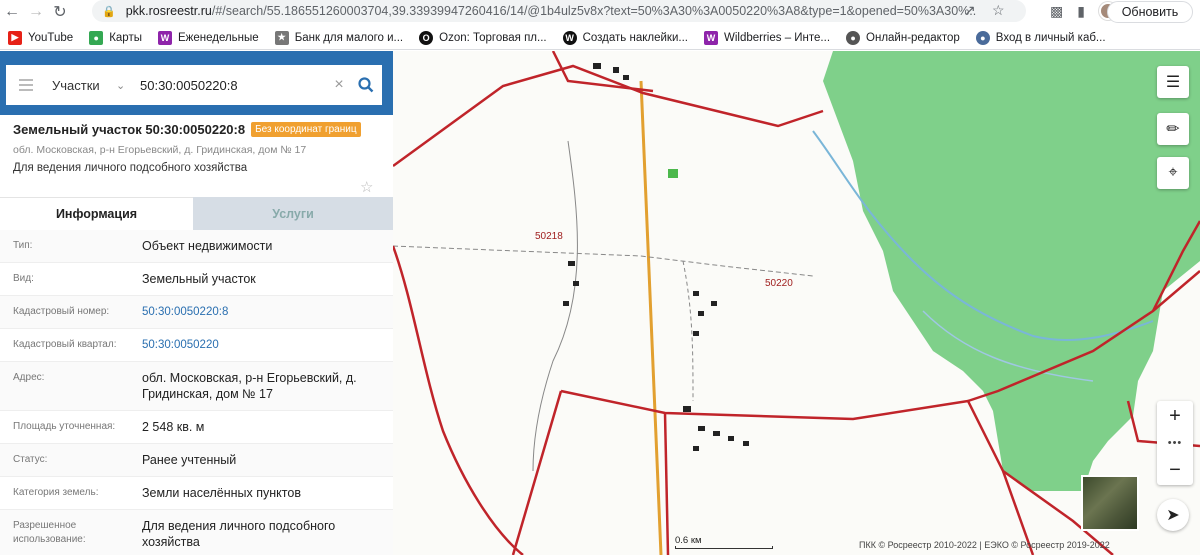 The height and width of the screenshot is (555, 1200). Describe the element at coordinates (1173, 82) in the screenshot. I see `layers-icon: ☰` at that location.